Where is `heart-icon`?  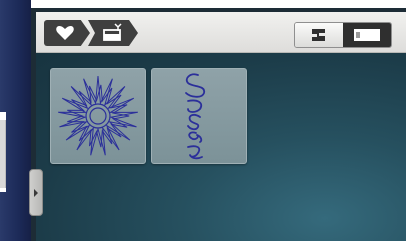 heart-icon is located at coordinates (65, 33).